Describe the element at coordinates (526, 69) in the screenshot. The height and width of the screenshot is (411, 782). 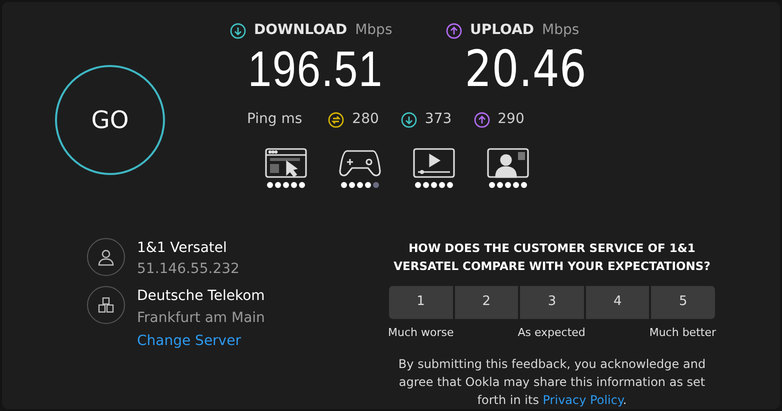
I see `upload-speed: 20.46` at that location.